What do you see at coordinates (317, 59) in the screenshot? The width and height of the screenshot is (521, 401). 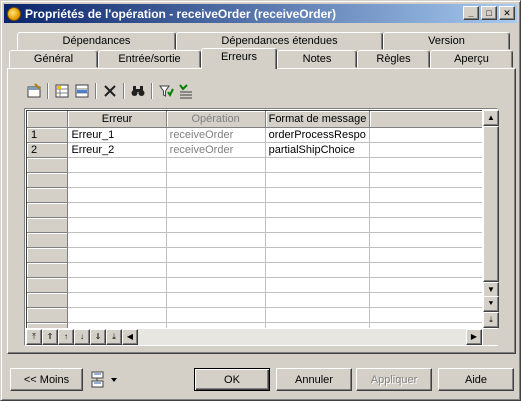 I see `tab-notes: Notes` at bounding box center [317, 59].